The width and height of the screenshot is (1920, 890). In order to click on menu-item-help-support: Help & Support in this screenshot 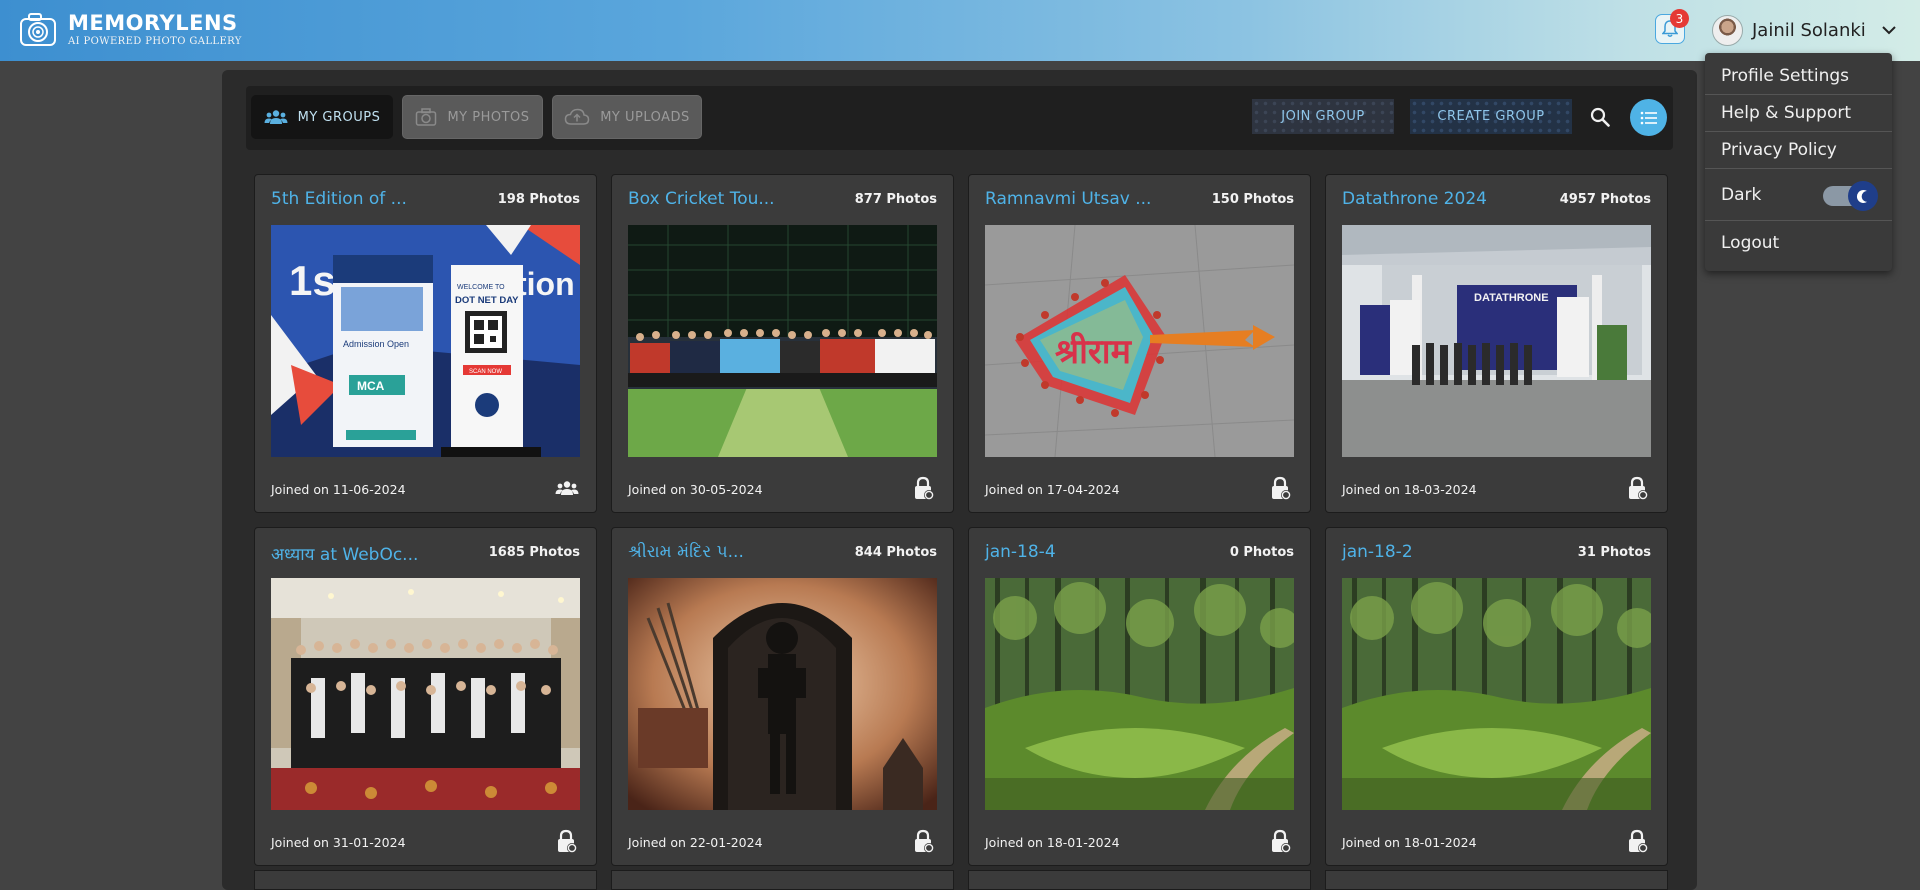, I will do `click(1798, 113)`.